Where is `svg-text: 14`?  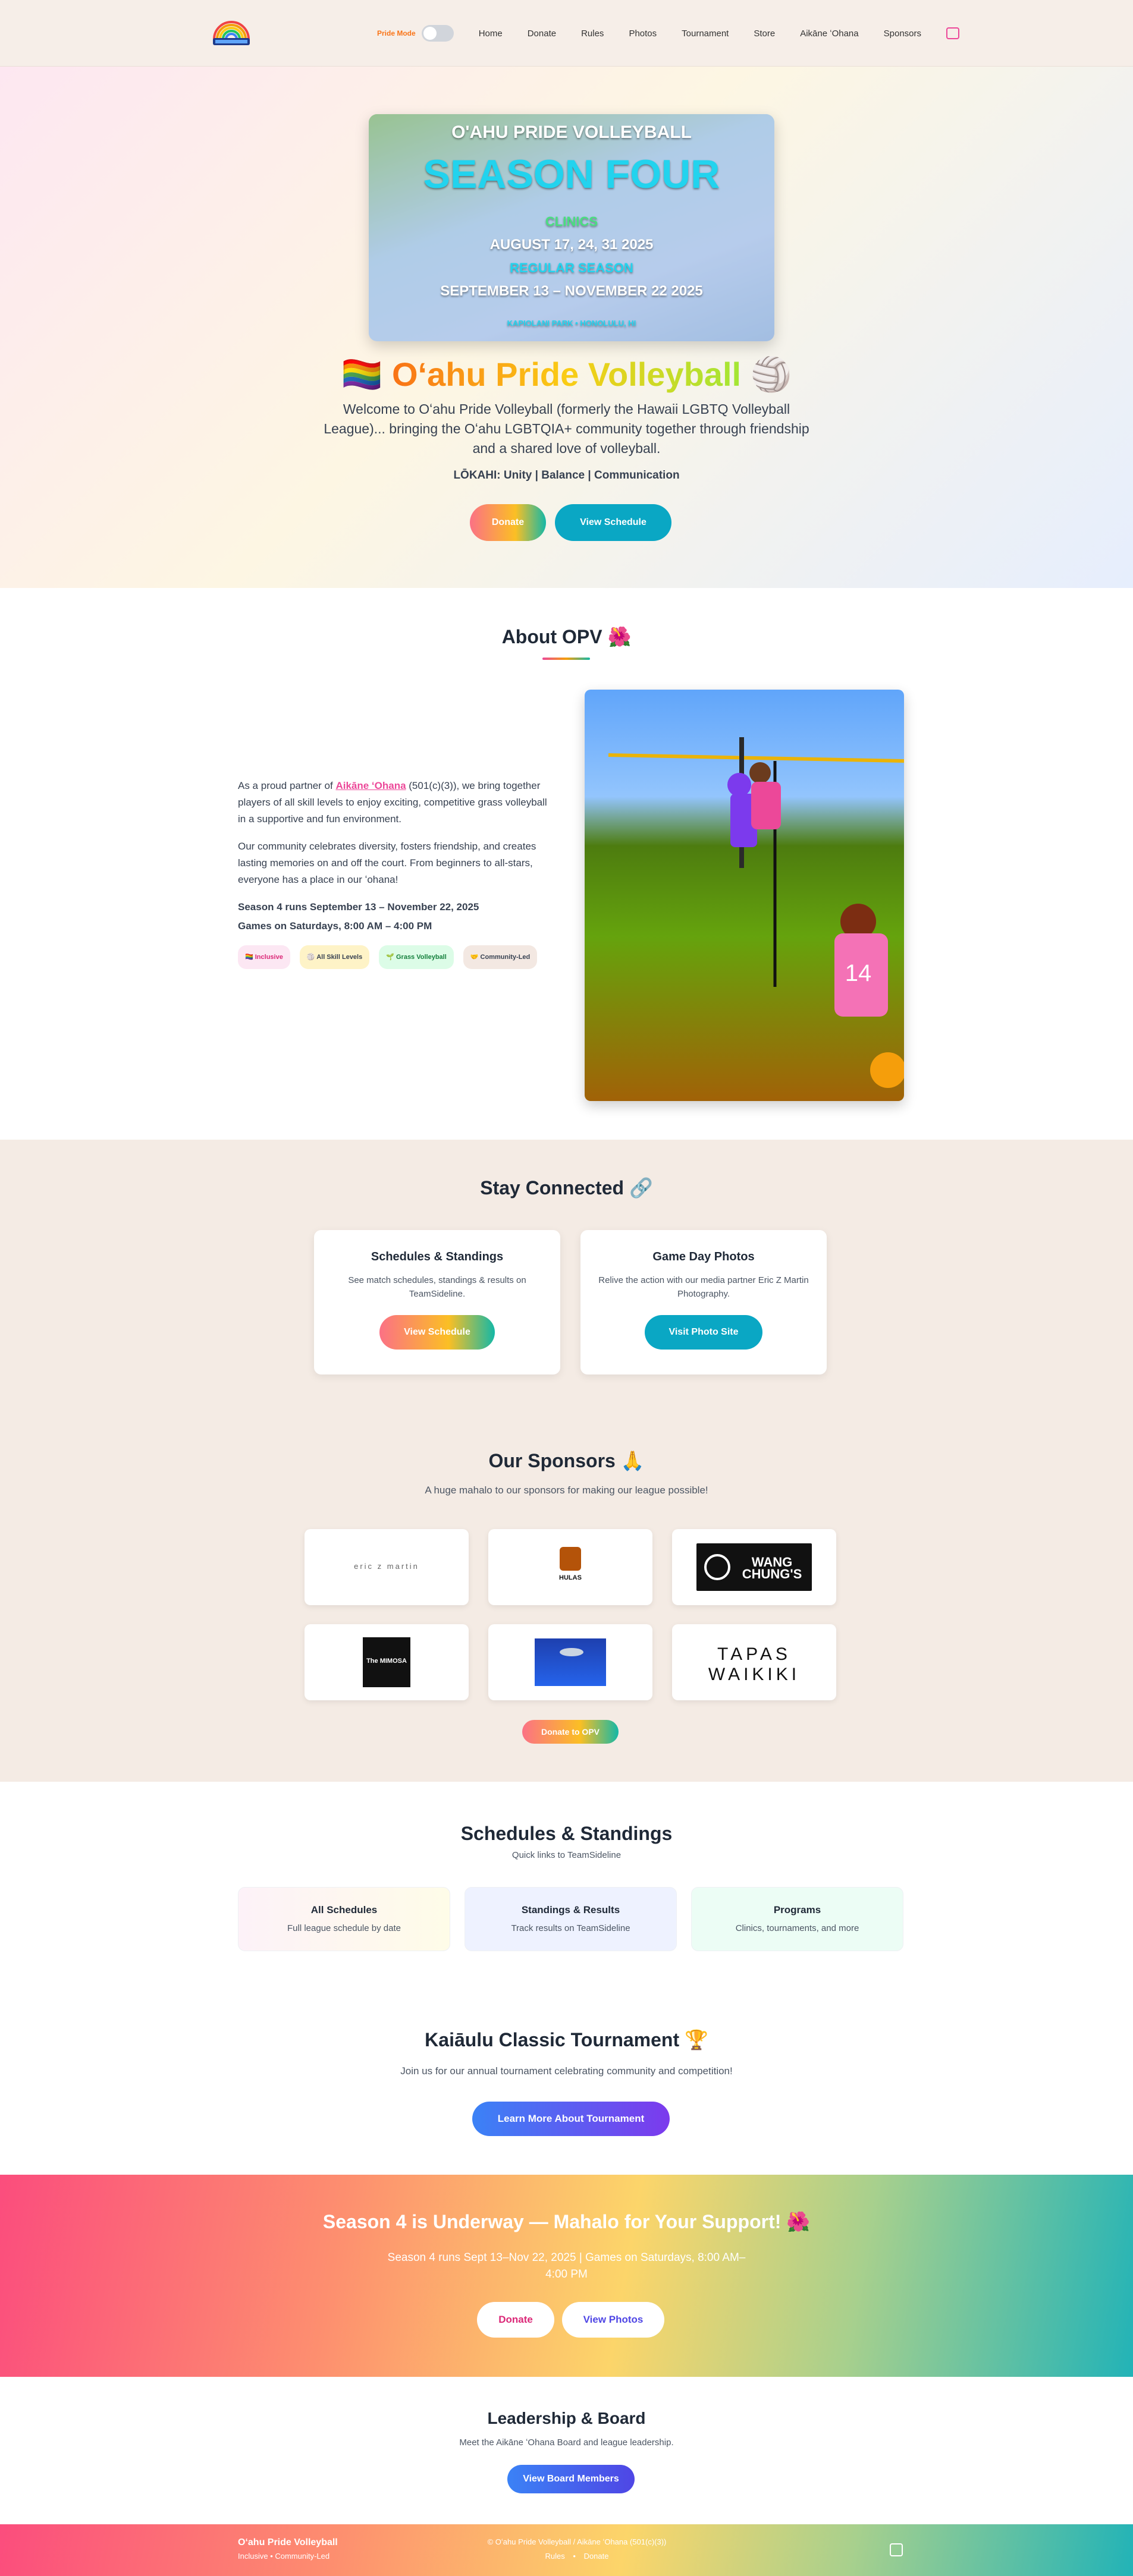 svg-text: 14 is located at coordinates (858, 973).